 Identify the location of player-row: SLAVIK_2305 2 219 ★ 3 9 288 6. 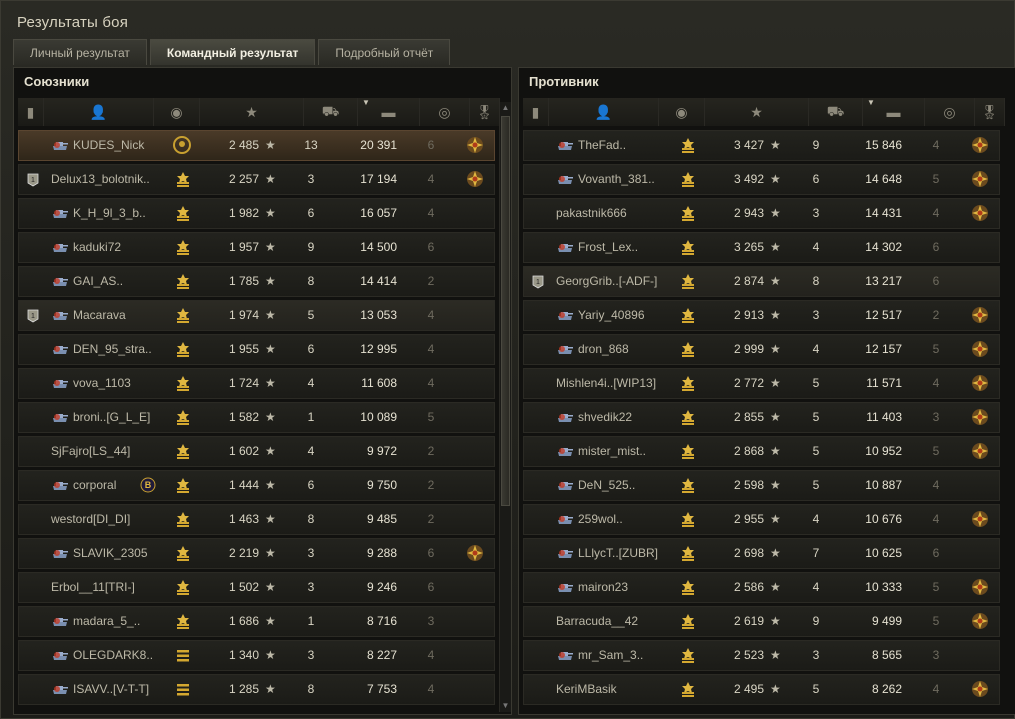
(256, 553).